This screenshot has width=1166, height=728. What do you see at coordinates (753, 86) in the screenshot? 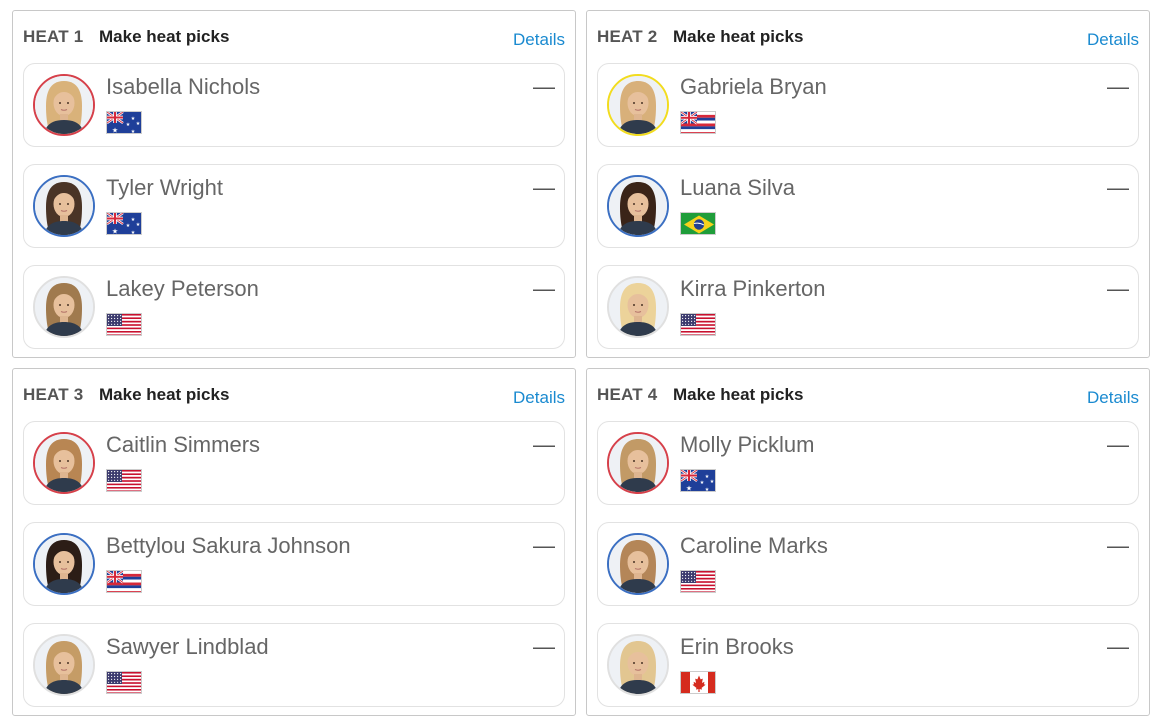
I see `athlete-name: Gabriela Bryan` at bounding box center [753, 86].